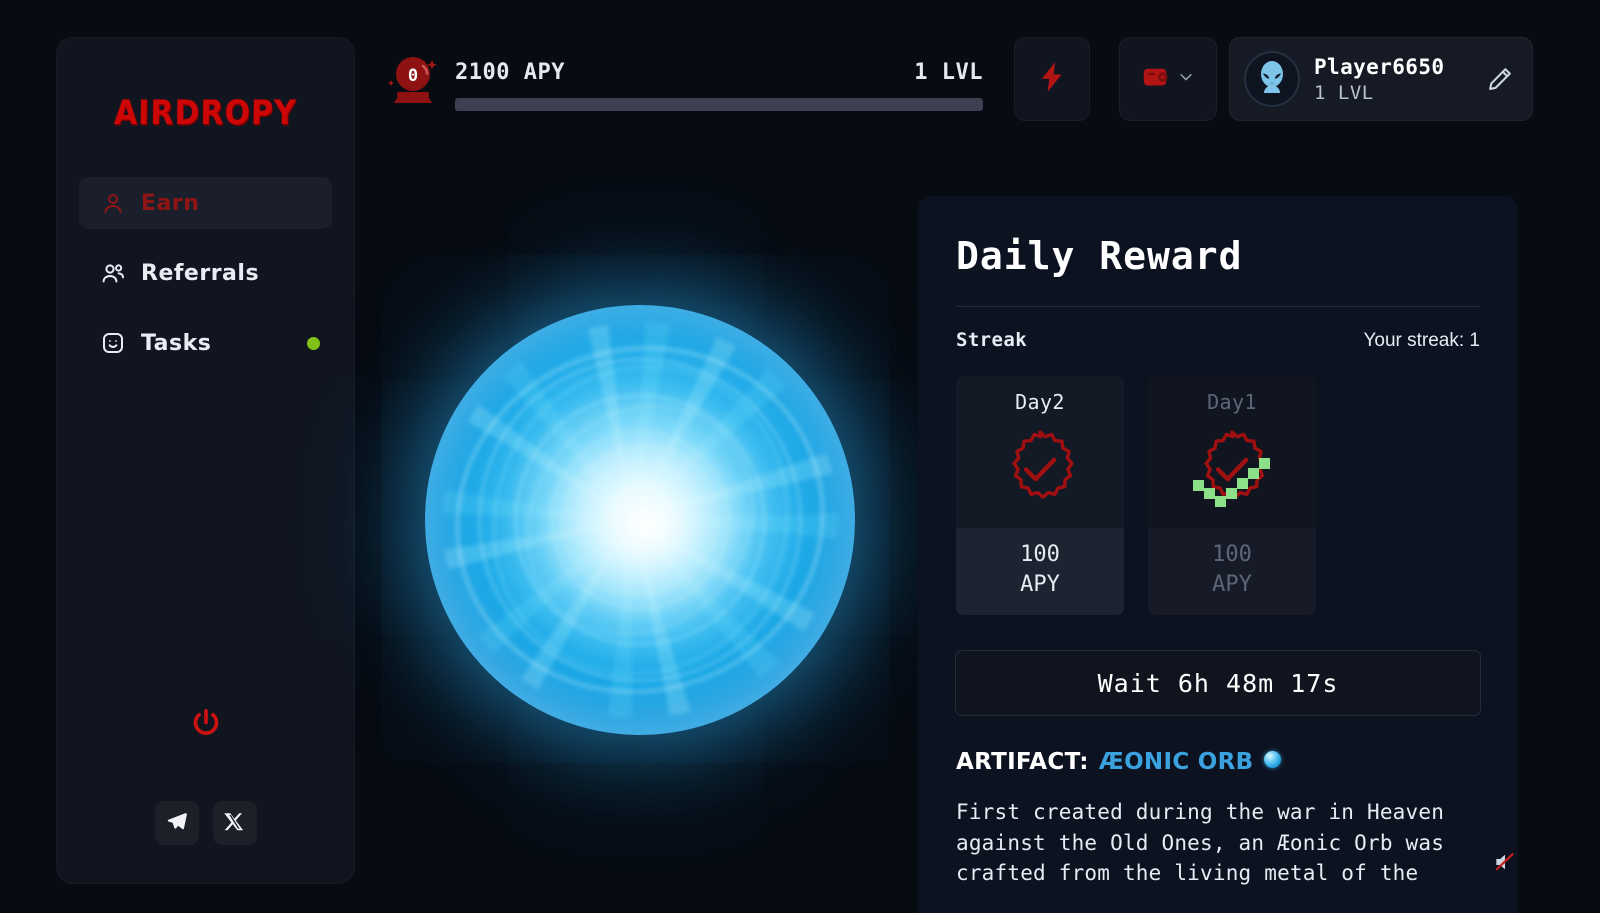  I want to click on sidebar-footer, so click(205, 794).